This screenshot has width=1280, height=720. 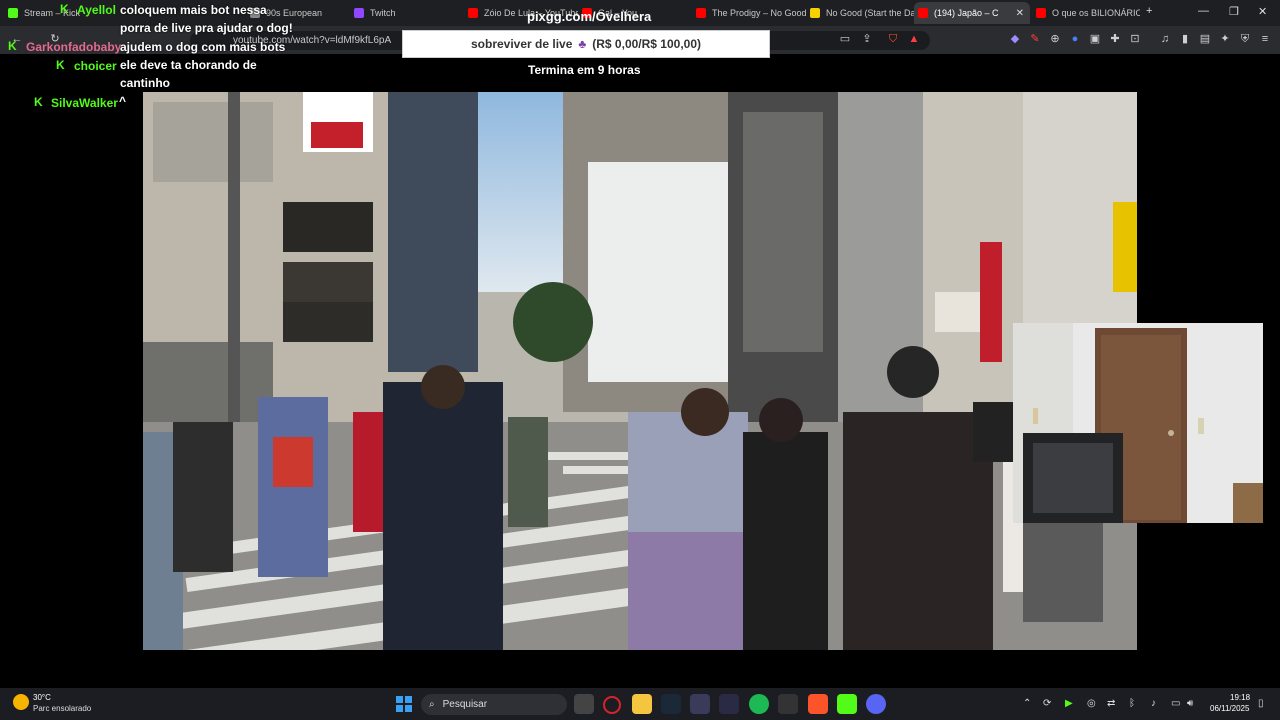 What do you see at coordinates (1265, 39) in the screenshot?
I see `menu-icon: ≡` at bounding box center [1265, 39].